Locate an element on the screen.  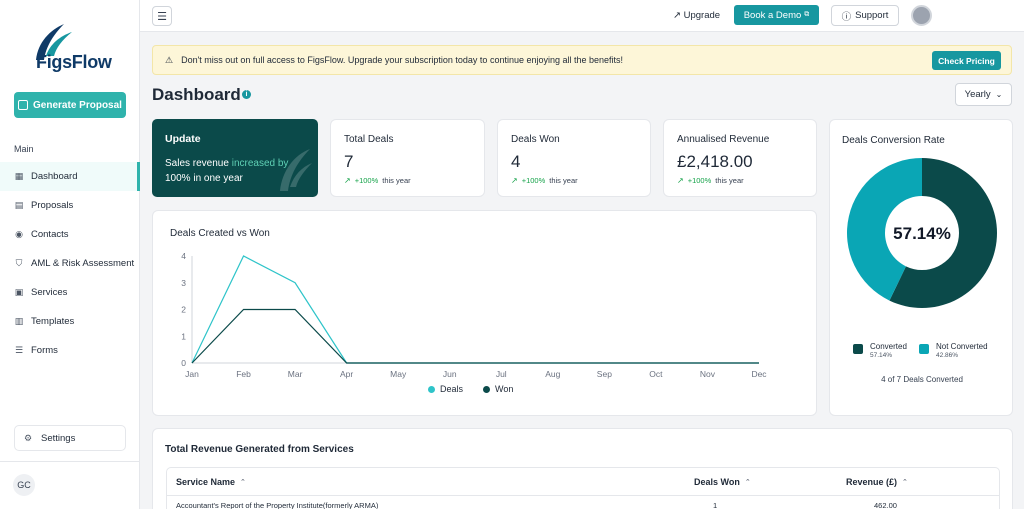
settings-button: ⚙ Settings is located at coordinates (70, 438).